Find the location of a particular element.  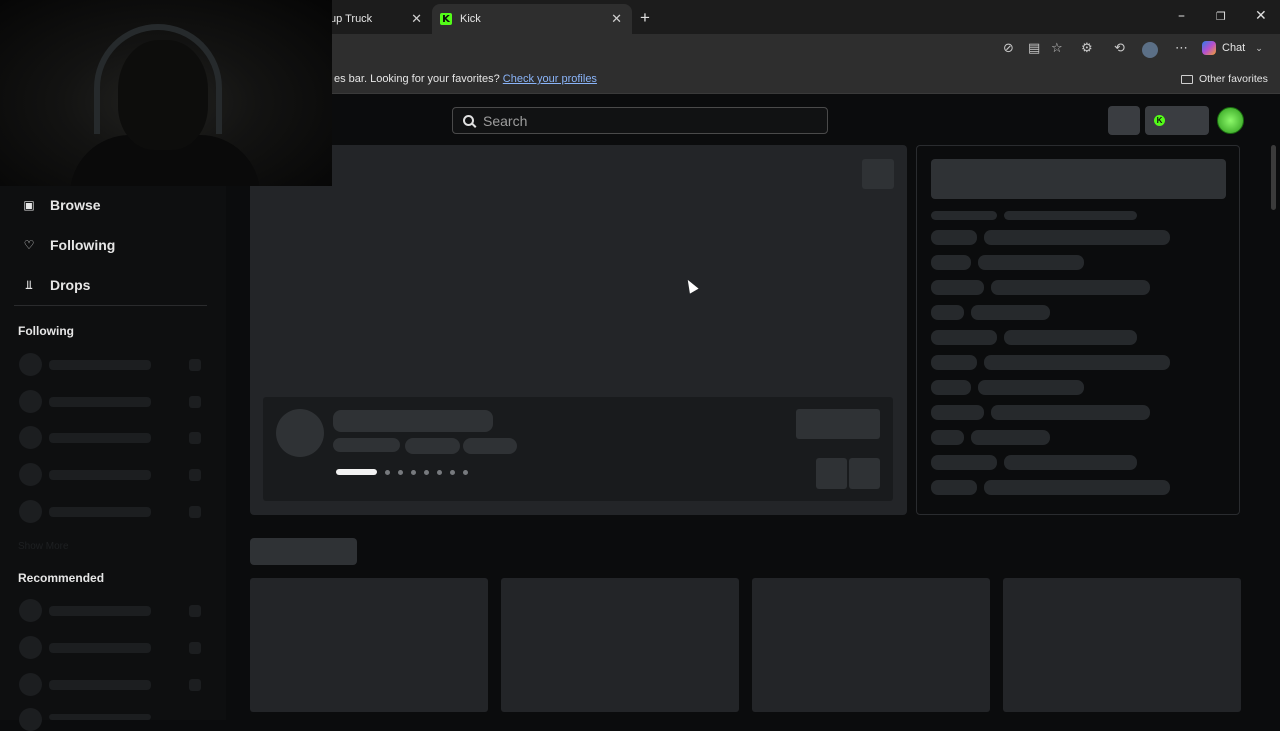

sidebar-item-browse: ▣ Browse is located at coordinates (61, 205).